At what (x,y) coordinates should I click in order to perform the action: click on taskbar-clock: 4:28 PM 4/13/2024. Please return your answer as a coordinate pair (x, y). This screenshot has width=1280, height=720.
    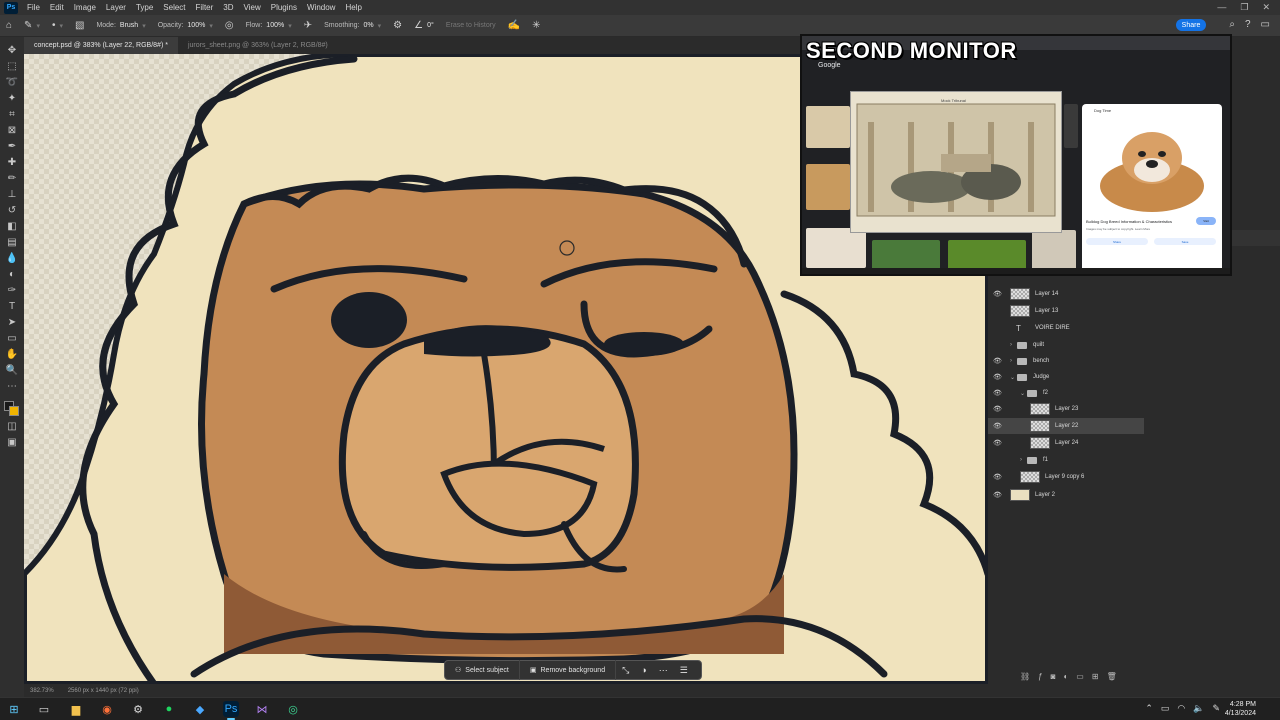
    Looking at the image, I should click on (1240, 709).